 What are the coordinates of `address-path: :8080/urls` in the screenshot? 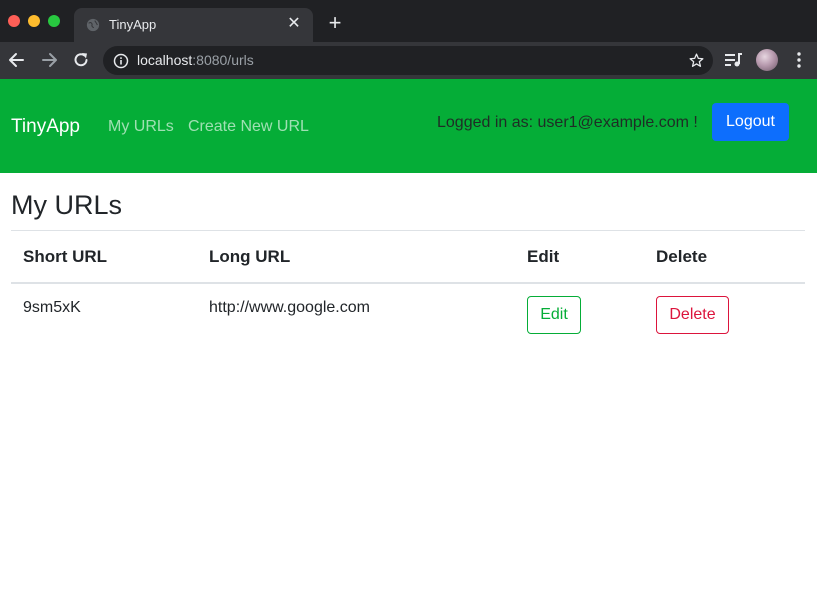 It's located at (223, 60).